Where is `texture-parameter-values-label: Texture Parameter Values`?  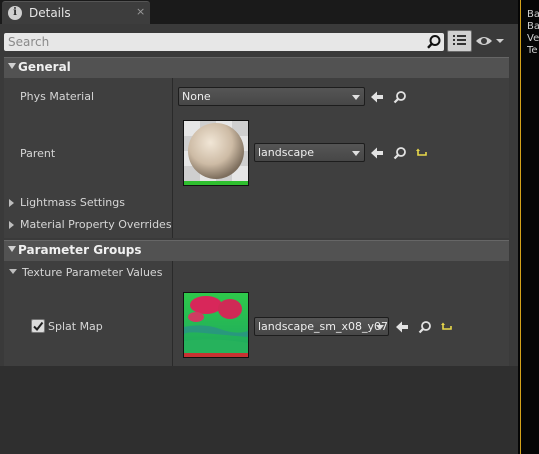
texture-parameter-values-label: Texture Parameter Values is located at coordinates (92, 272).